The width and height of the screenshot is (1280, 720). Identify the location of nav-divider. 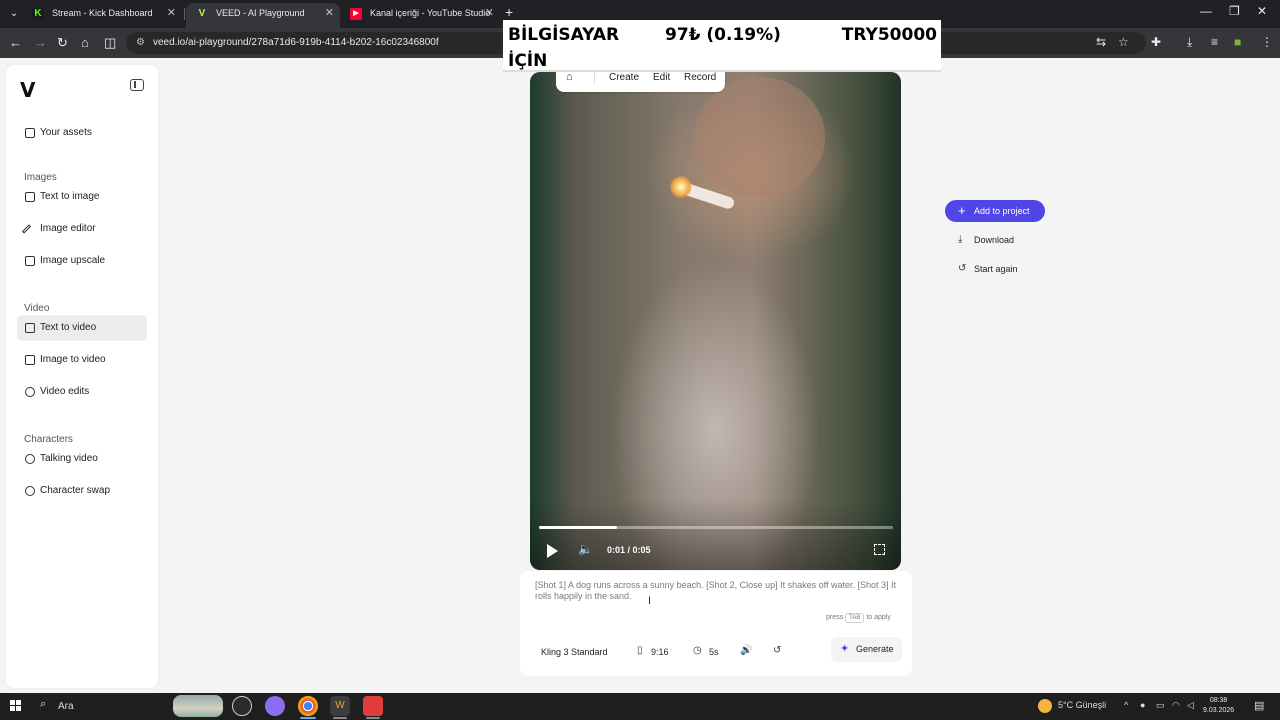
(594, 77).